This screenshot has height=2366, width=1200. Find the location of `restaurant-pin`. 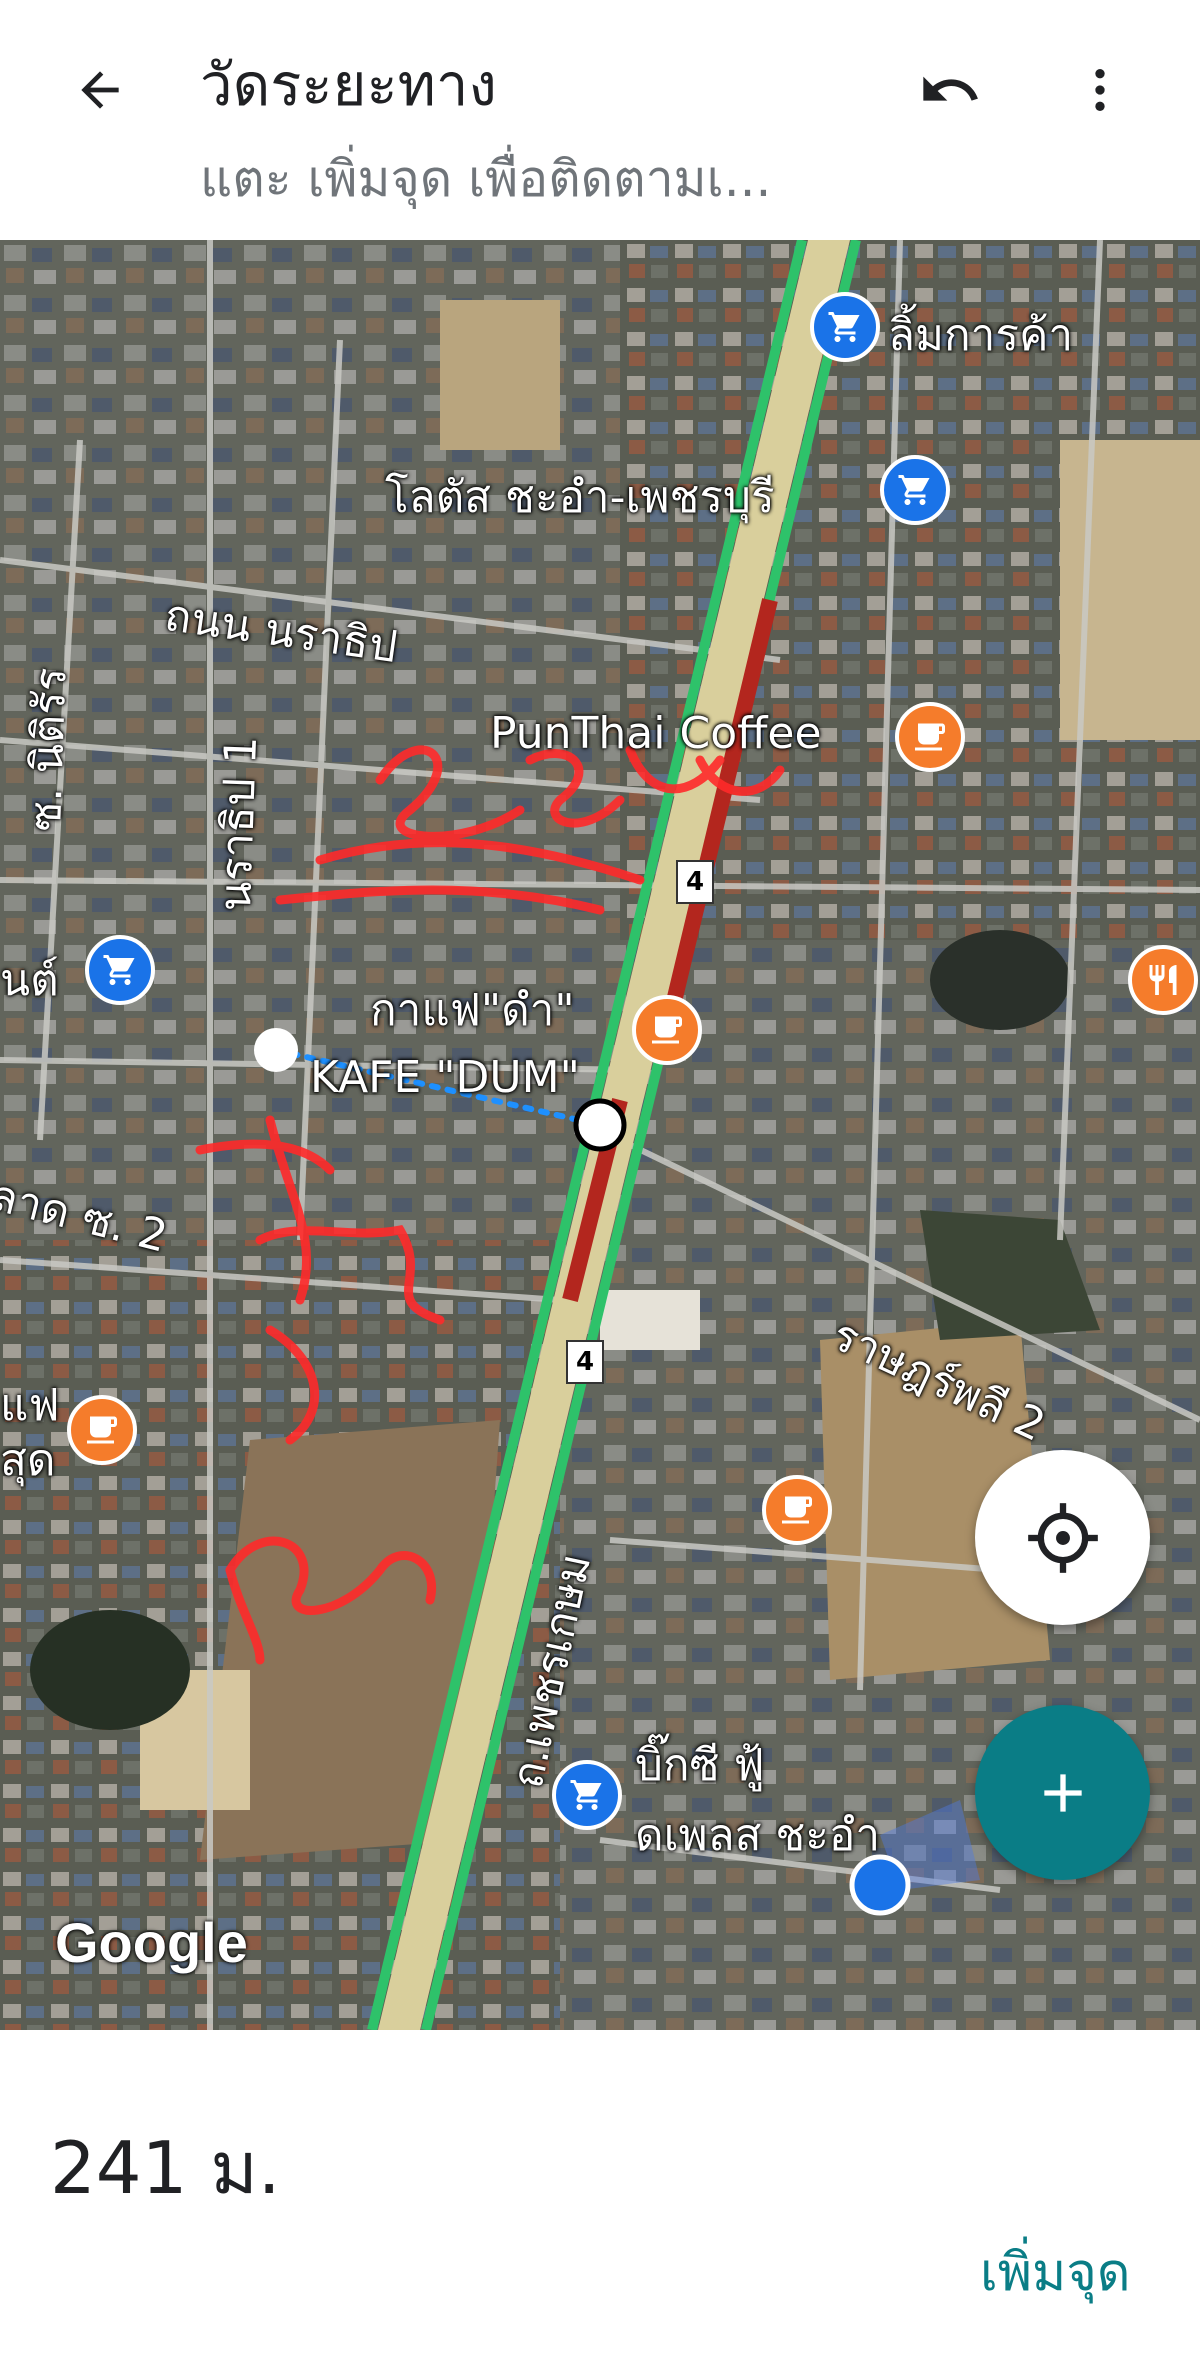

restaurant-pin is located at coordinates (1163, 980).